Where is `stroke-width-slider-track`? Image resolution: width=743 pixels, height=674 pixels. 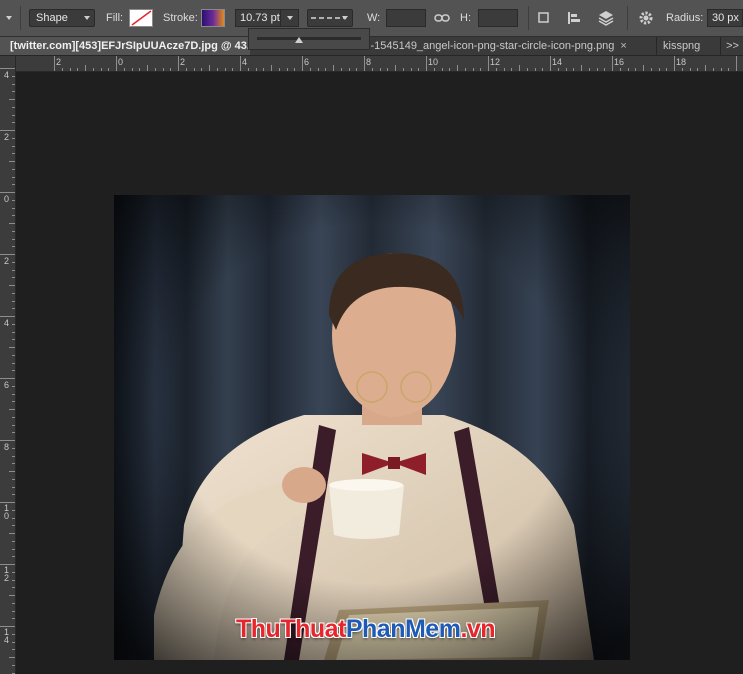
stroke-width-slider-track is located at coordinates (309, 38).